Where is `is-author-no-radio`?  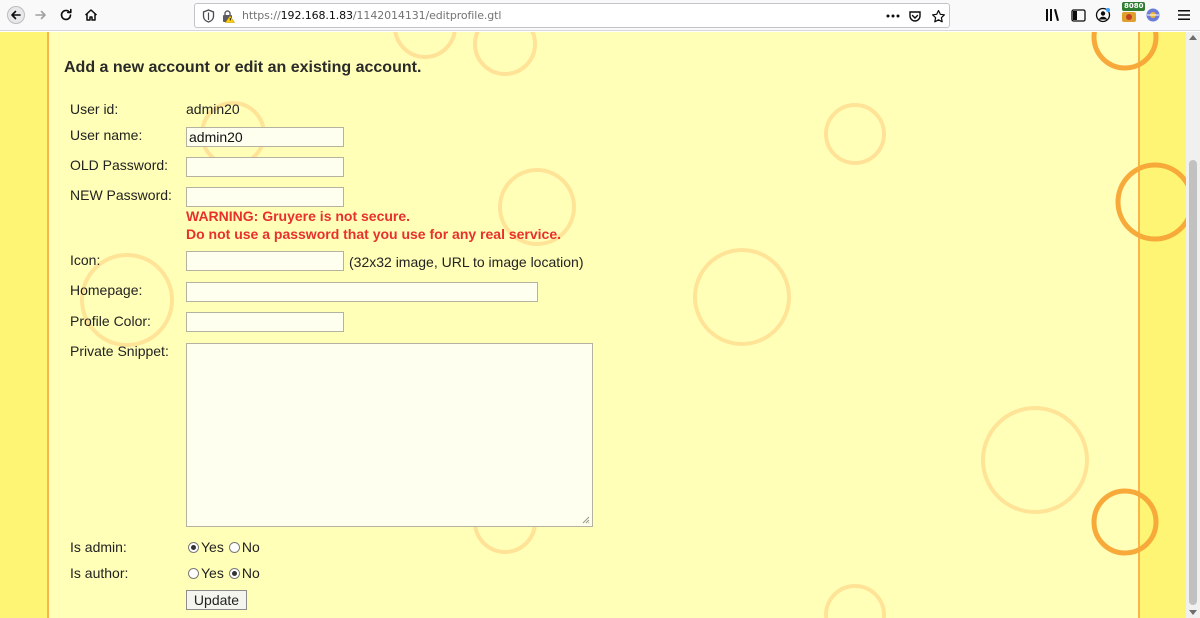
is-author-no-radio is located at coordinates (234, 573).